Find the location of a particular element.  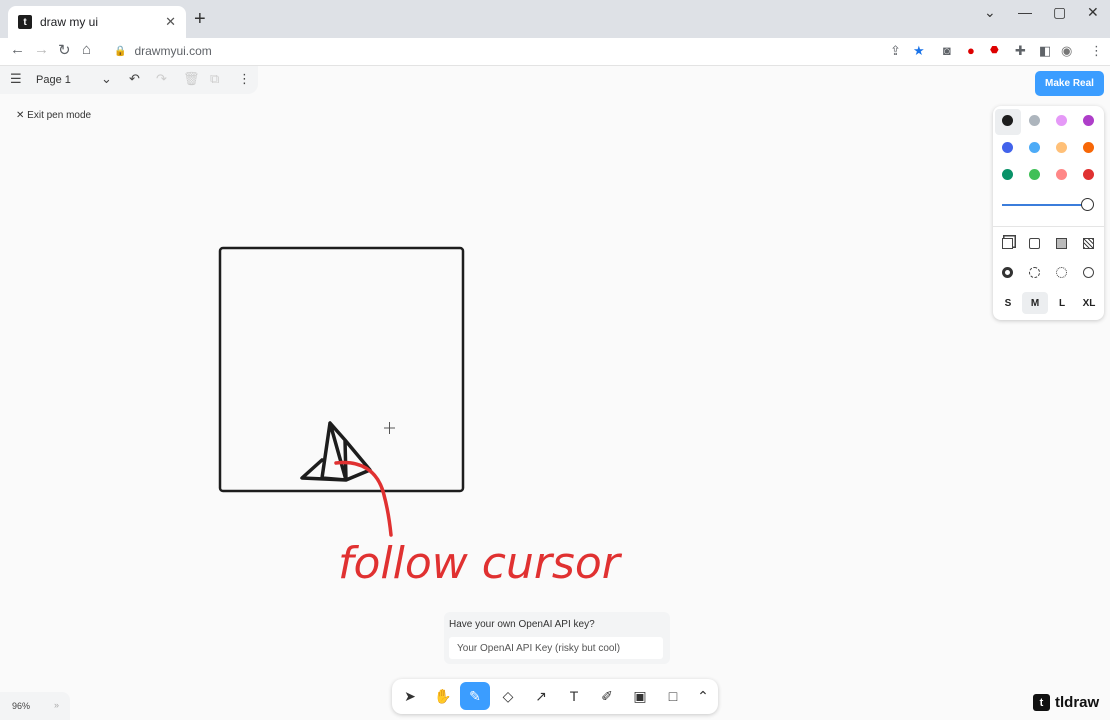

text-tool-button: T is located at coordinates (574, 696).